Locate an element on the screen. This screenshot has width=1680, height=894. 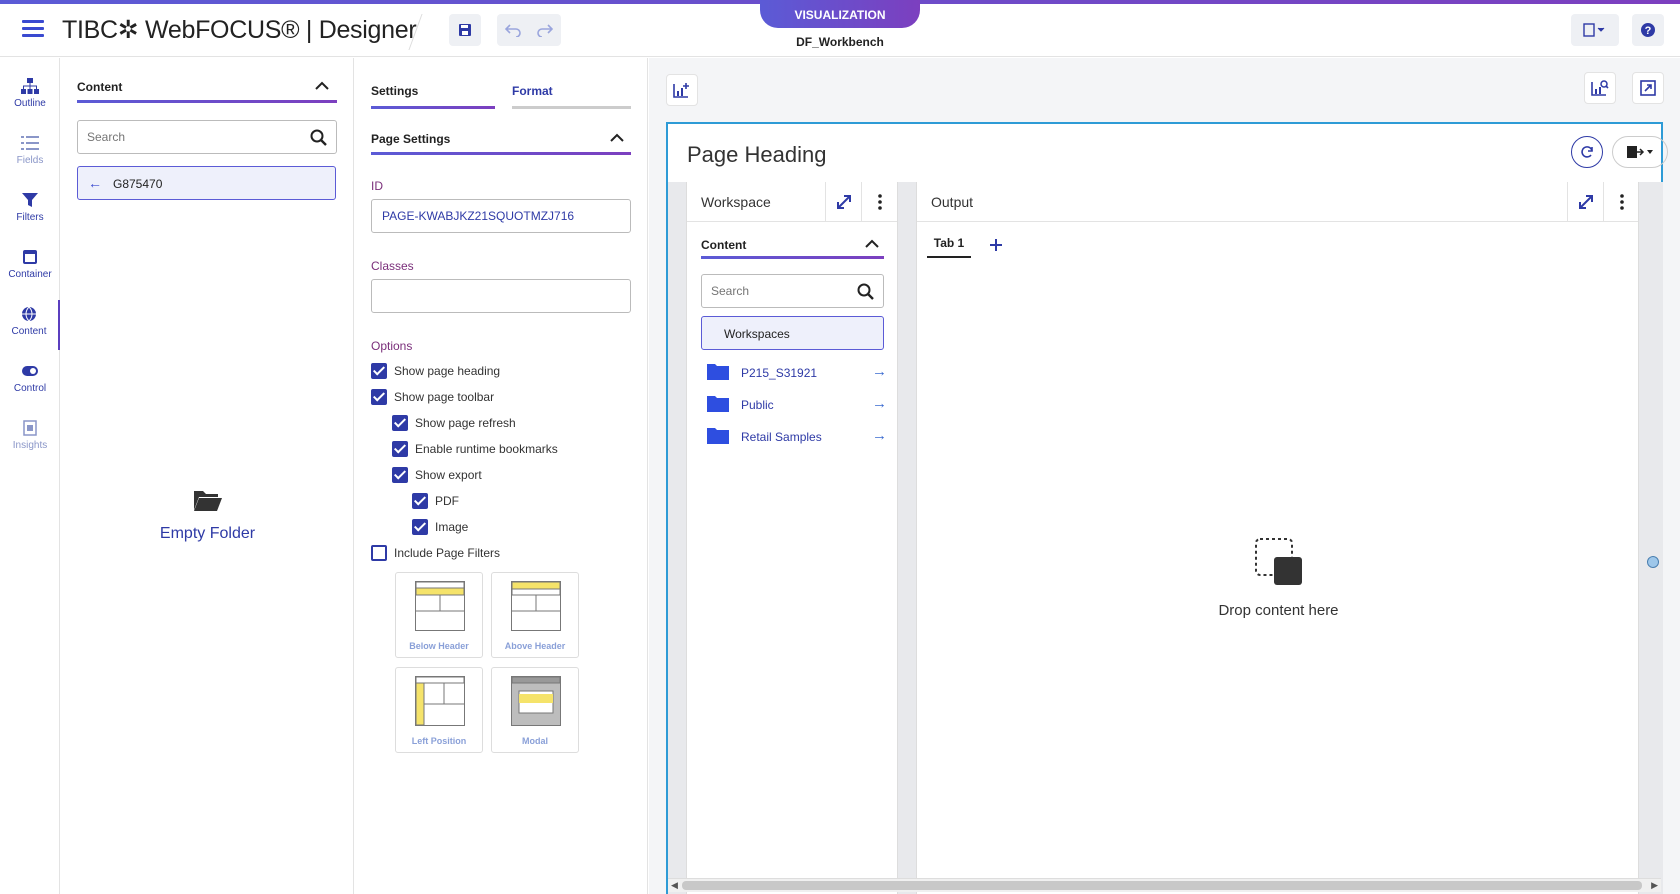
option-enable-runtime-bookmarks: Enable runtime bookmarks is located at coordinates (475, 449).